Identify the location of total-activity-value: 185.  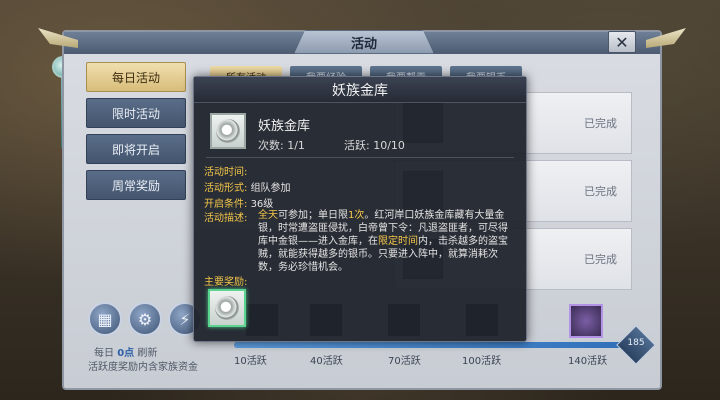
(636, 343).